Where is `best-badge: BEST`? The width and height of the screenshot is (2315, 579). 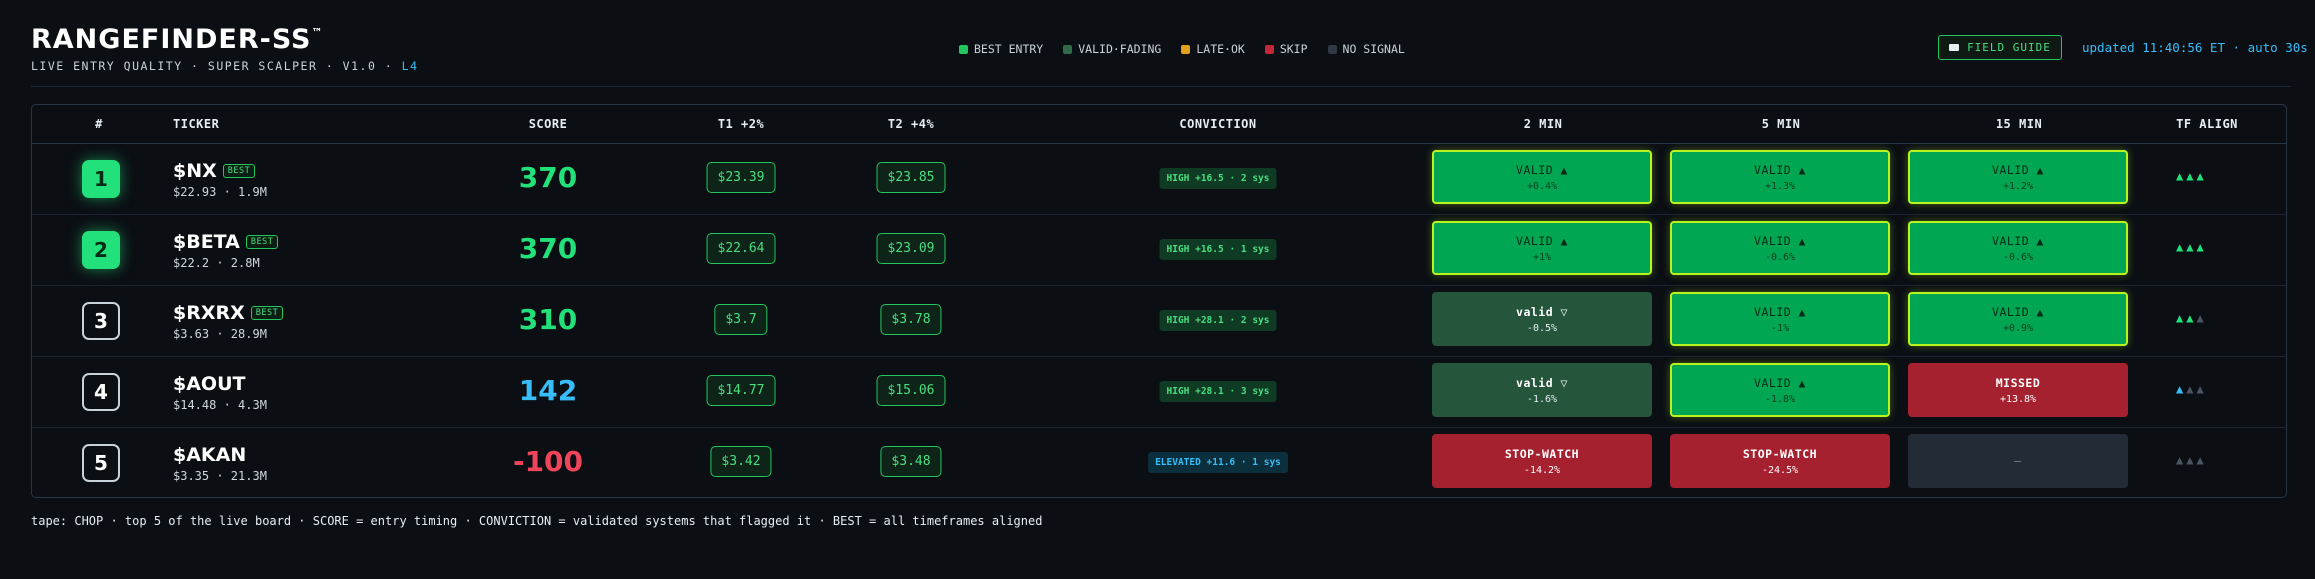 best-badge: BEST is located at coordinates (239, 171).